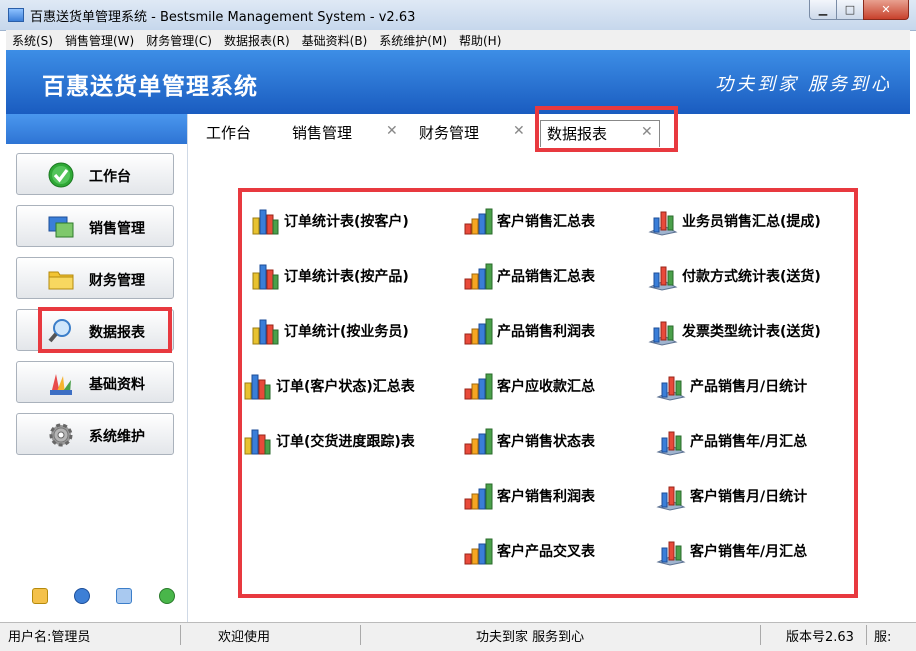 The height and width of the screenshot is (651, 916). What do you see at coordinates (49, 637) in the screenshot?
I see `status-user: 用户名:管理员` at bounding box center [49, 637].